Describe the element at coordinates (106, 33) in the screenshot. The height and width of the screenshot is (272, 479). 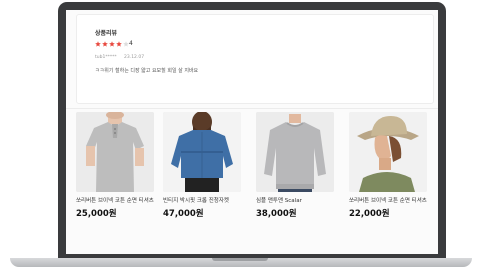
I see `review-section-title: 상품리뷰` at that location.